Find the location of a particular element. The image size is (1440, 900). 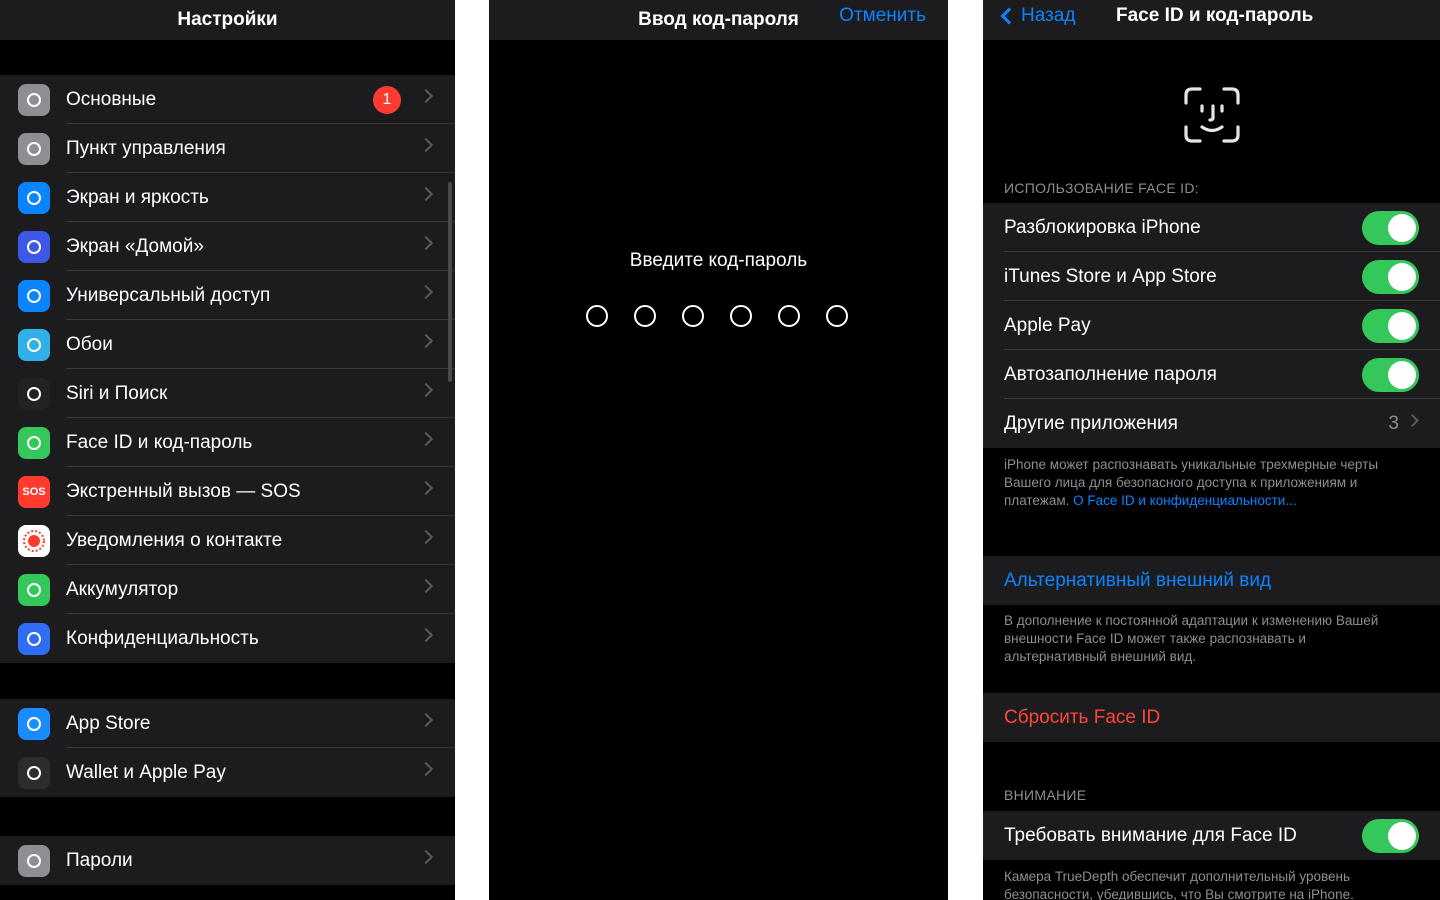

settings-row-sos: SOS Экстренный вызов — SOS is located at coordinates (227, 491).